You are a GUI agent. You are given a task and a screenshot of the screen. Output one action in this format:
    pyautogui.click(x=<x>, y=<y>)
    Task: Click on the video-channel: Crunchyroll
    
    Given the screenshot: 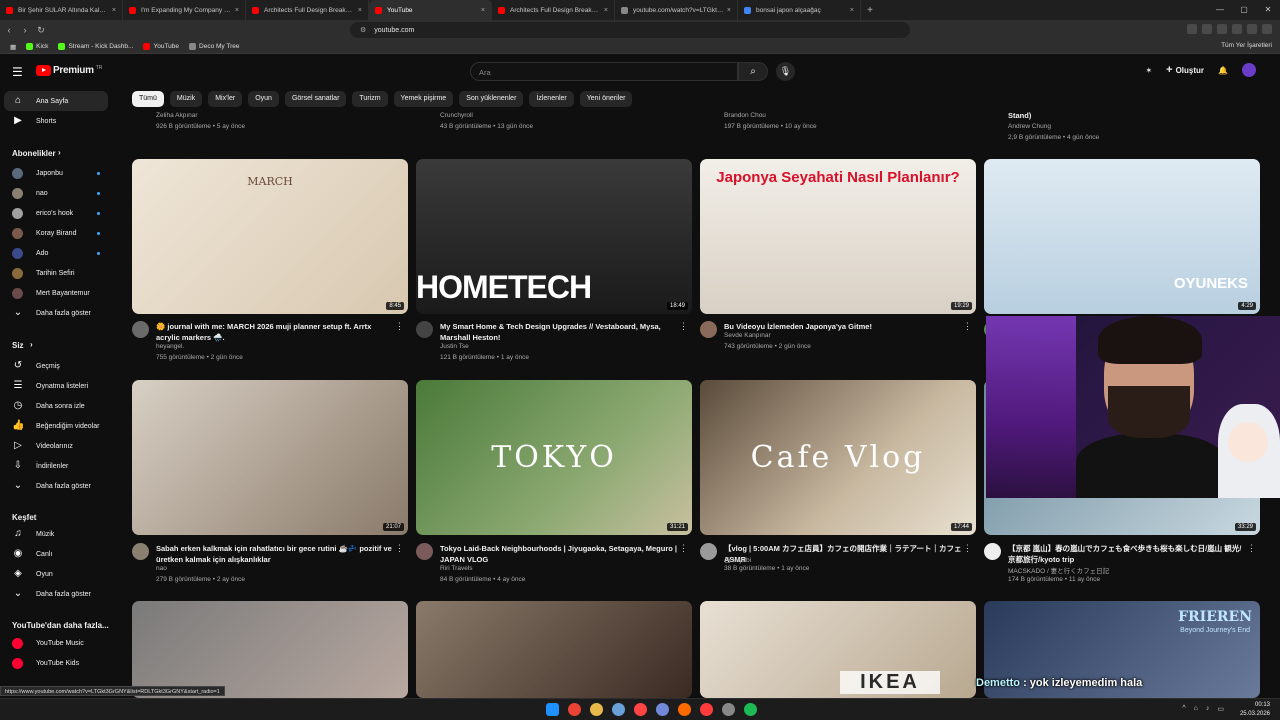 What is the action you would take?
    pyautogui.click(x=456, y=115)
    